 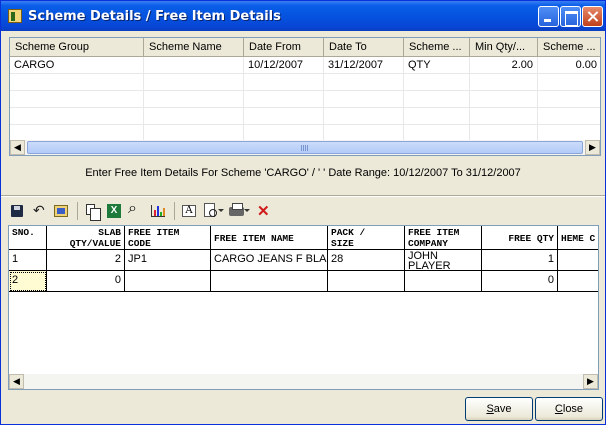 What do you see at coordinates (504, 65) in the screenshot?
I see `cell-min-qty: 2.00` at bounding box center [504, 65].